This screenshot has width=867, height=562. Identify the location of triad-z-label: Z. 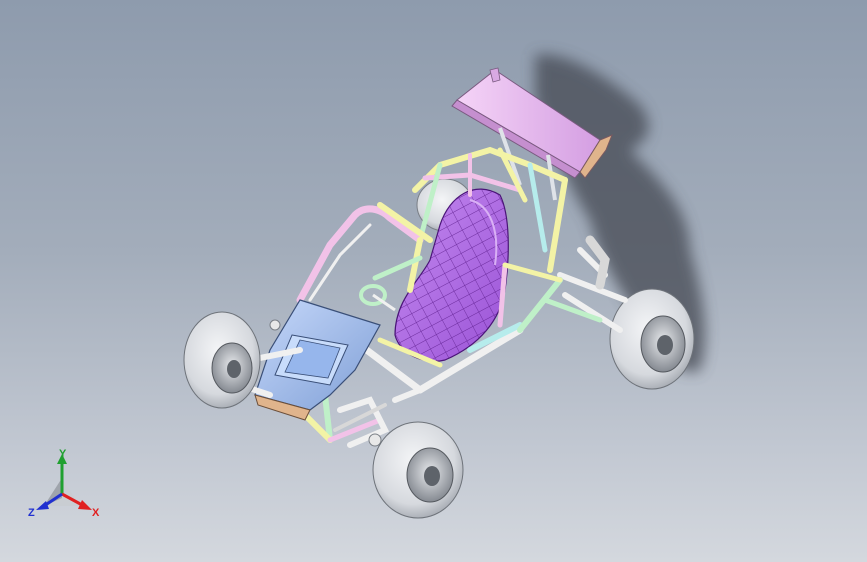
(31, 513).